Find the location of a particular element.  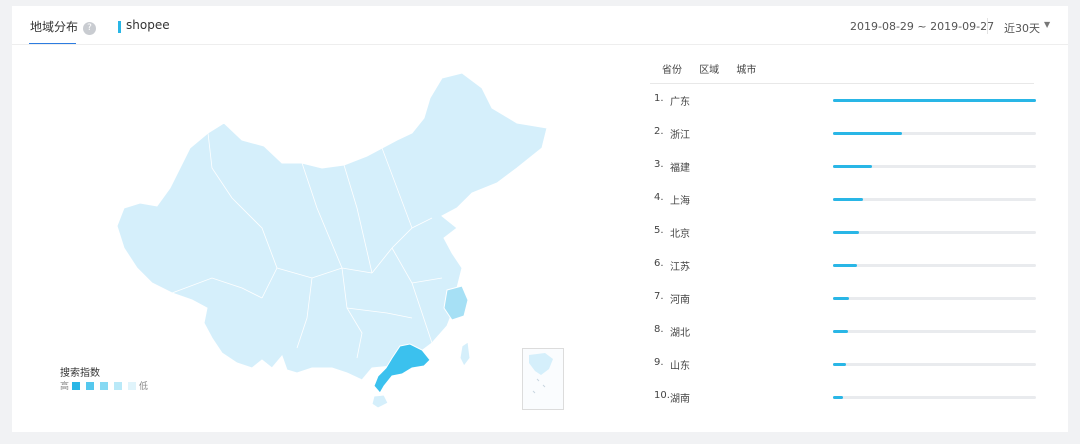

ranking-number: 5. is located at coordinates (659, 230).